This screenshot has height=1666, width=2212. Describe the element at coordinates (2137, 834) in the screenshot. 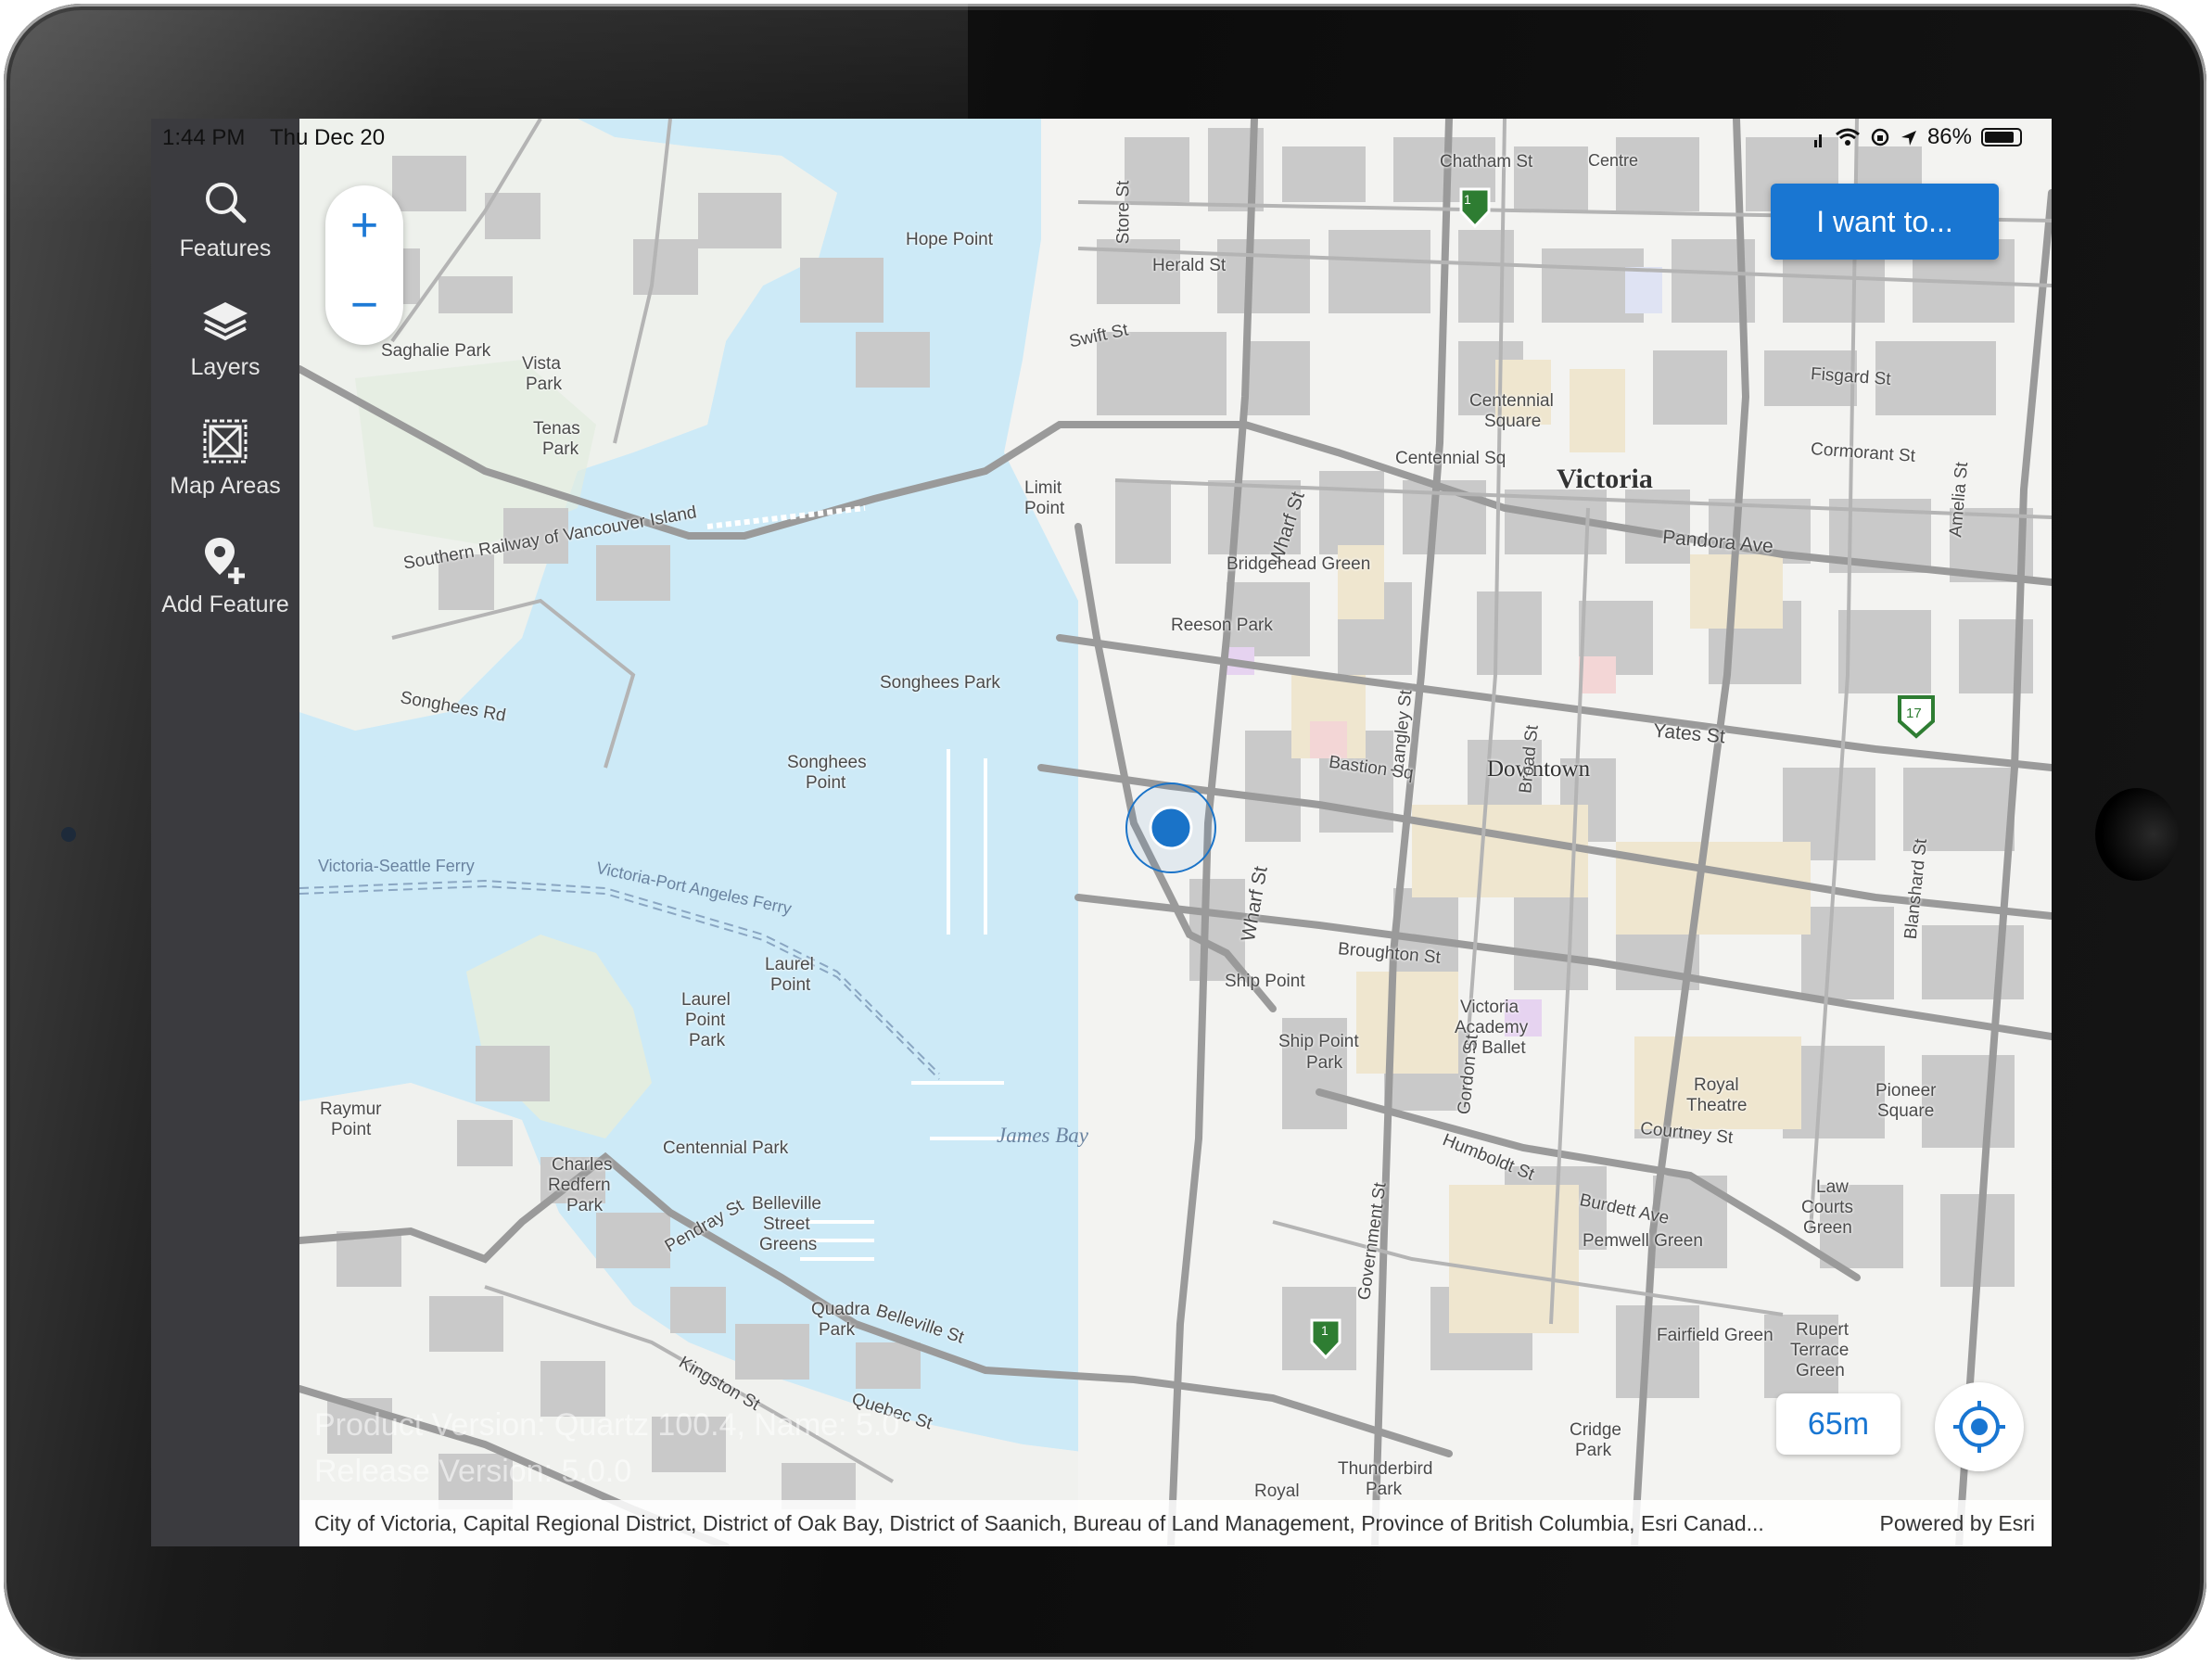

I see `home-button` at that location.